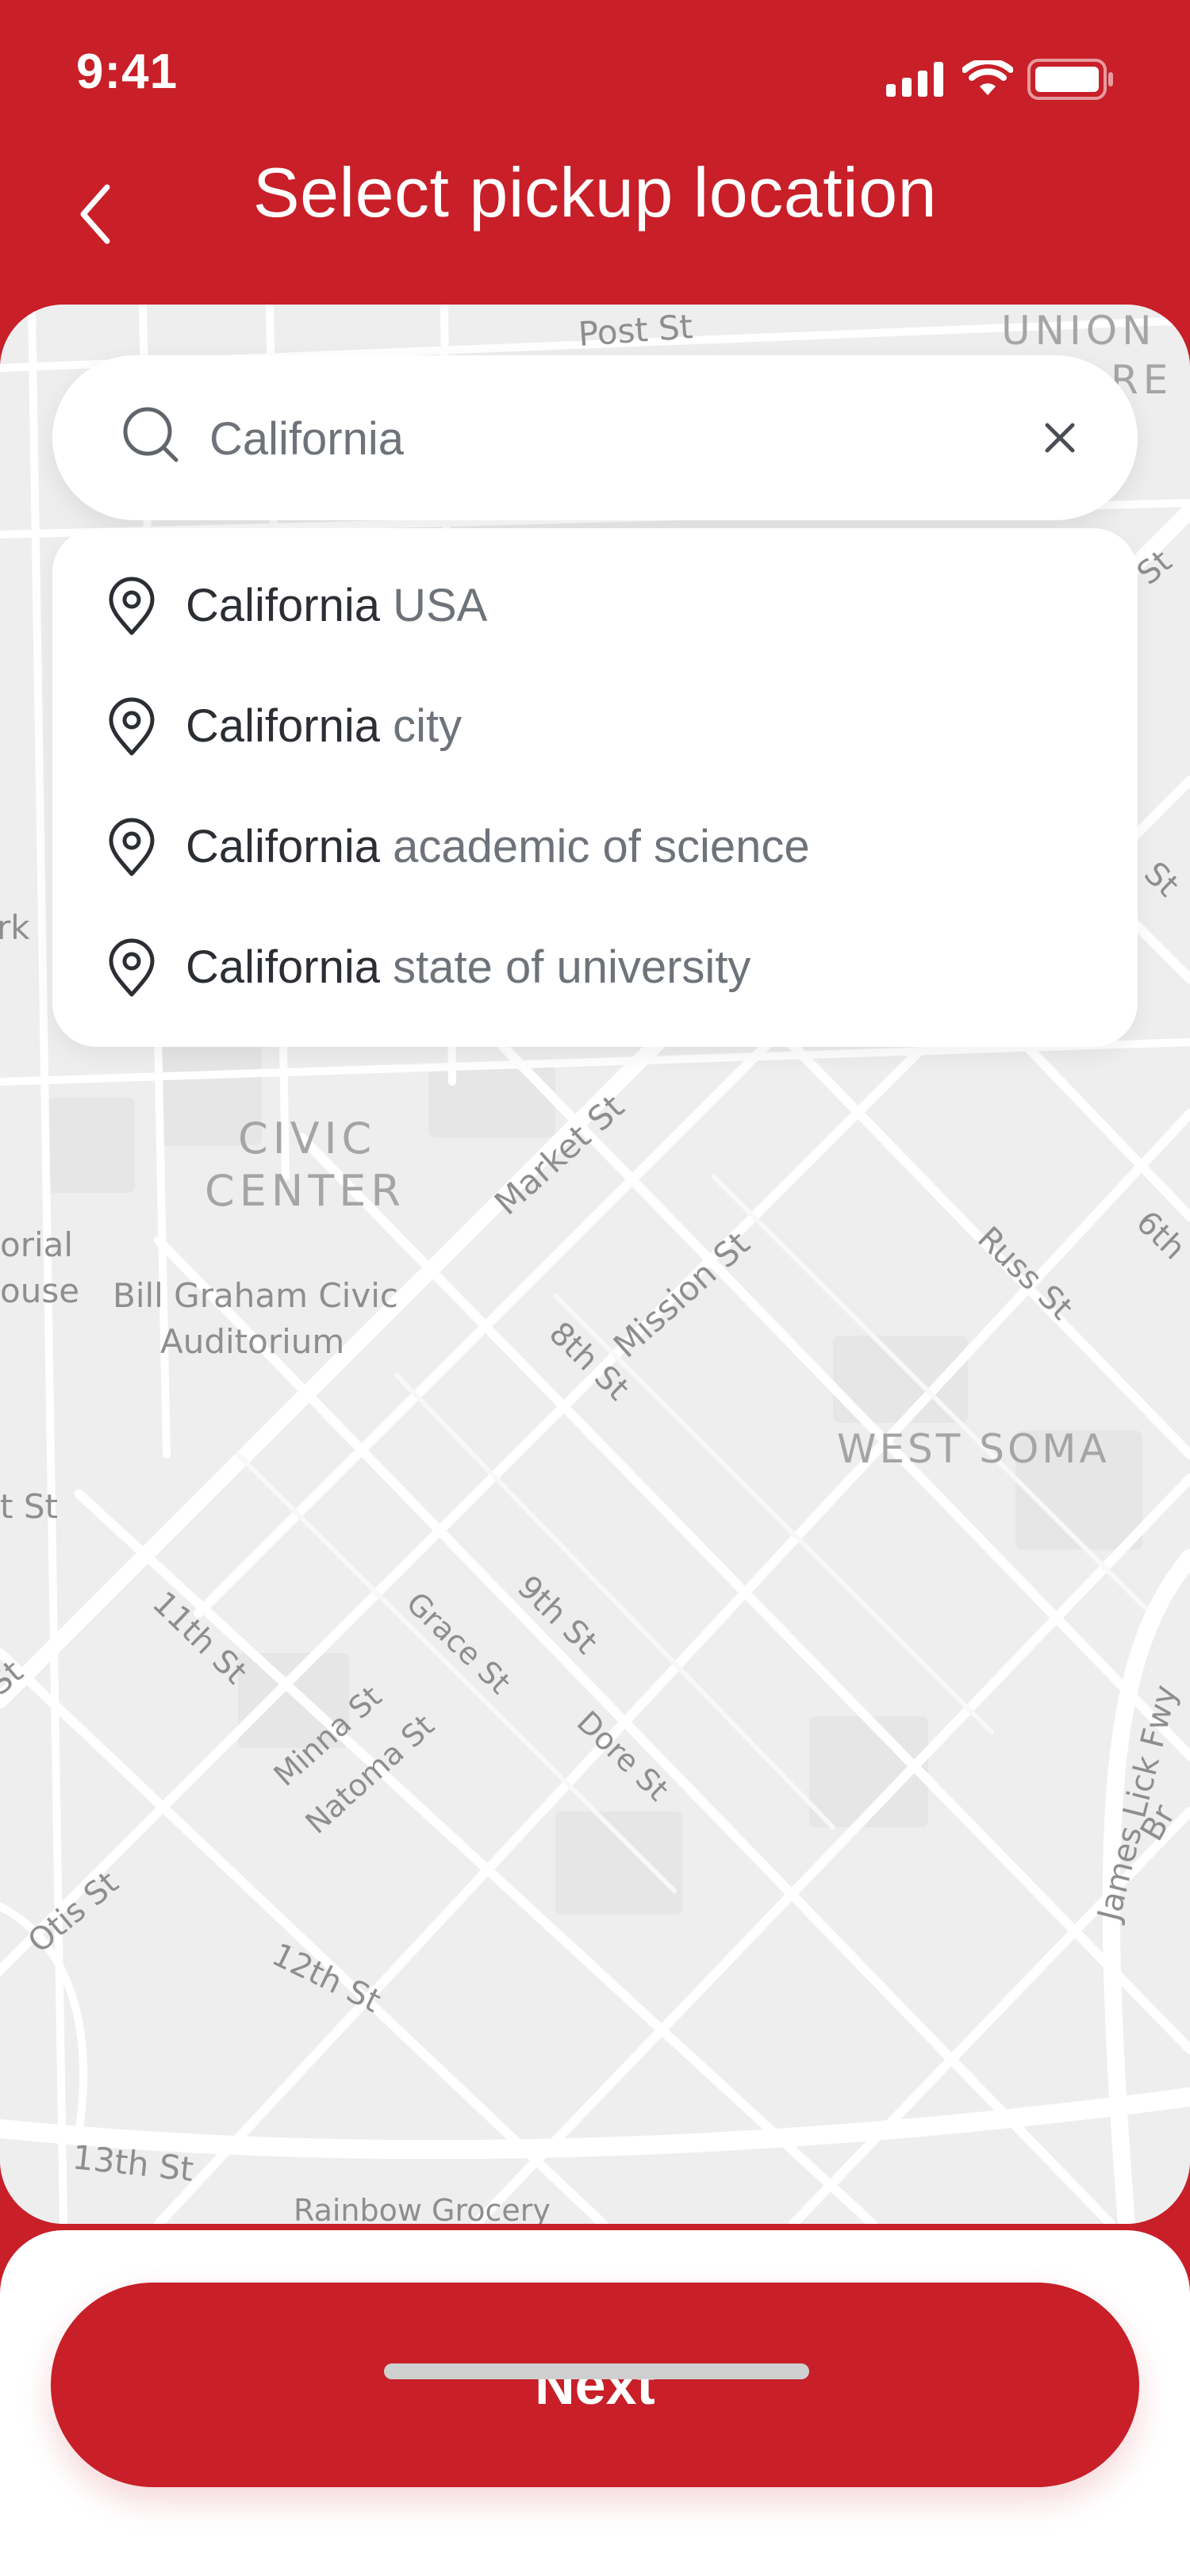  What do you see at coordinates (255, 1295) in the screenshot?
I see `map-label: Bill Graham Civic` at bounding box center [255, 1295].